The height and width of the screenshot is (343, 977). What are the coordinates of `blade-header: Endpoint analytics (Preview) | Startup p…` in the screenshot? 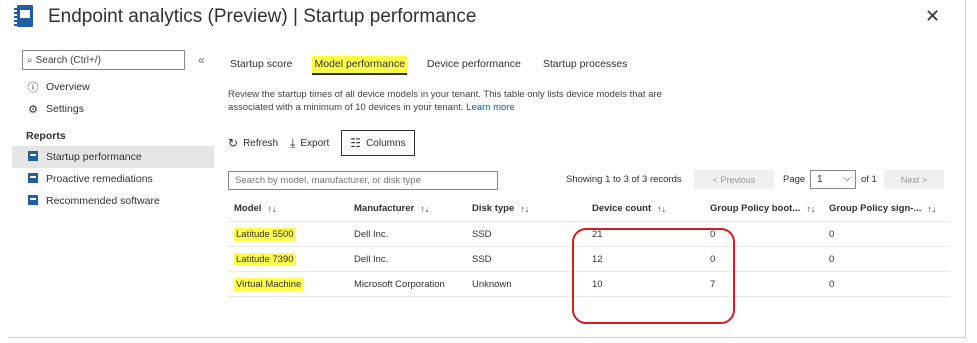 It's located at (245, 17).